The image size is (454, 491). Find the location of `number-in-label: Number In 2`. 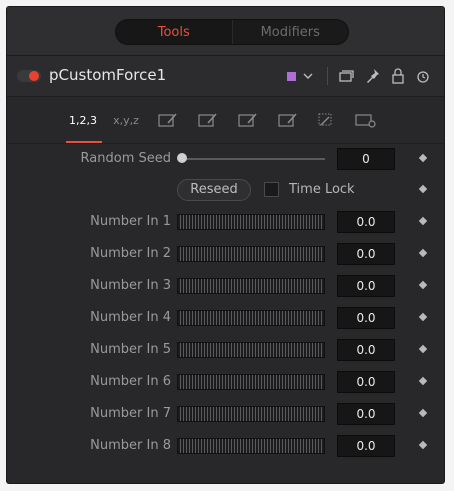

number-in-label: Number In 2 is located at coordinates (130, 253).